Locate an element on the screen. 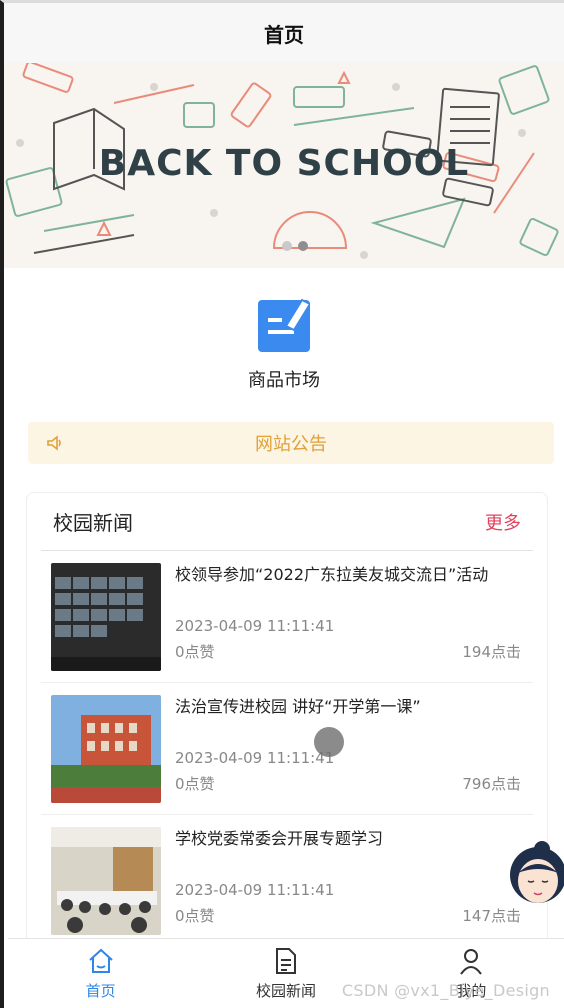 This screenshot has width=564, height=1008. news-headline: 法治宣传进校园 讲好“开学第一课” is located at coordinates (298, 706).